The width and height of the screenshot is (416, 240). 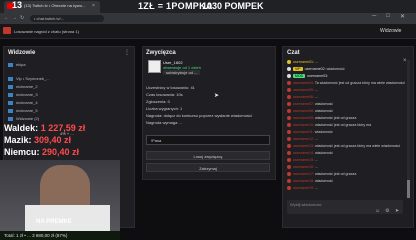 I want to click on maximize-icon: □, so click(x=388, y=16).